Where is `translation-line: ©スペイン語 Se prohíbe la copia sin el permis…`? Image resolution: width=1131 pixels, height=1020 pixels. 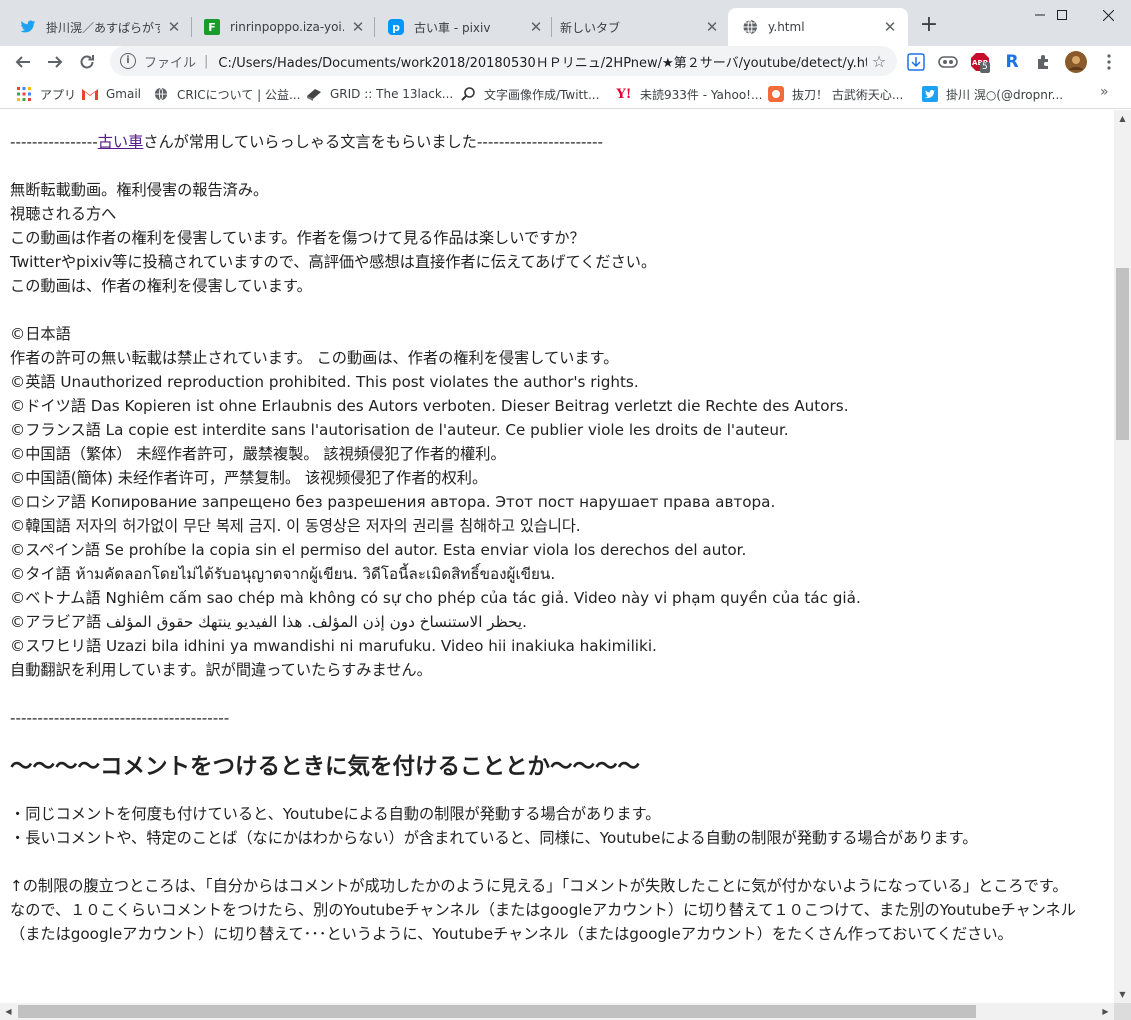 translation-line: ©スペイン語 Se prohíbe la copia sin el permis… is located at coordinates (378, 550).